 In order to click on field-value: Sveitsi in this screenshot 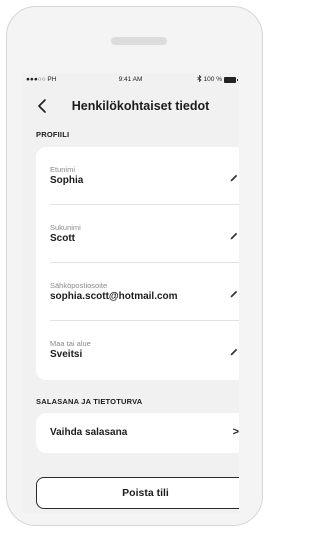, I will do `click(66, 354)`.